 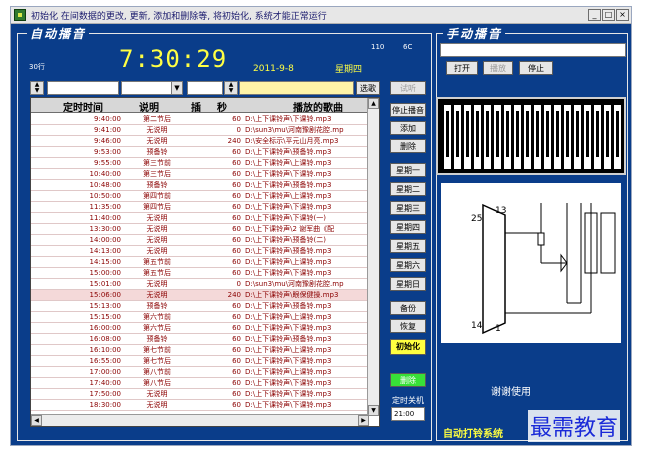 What do you see at coordinates (408, 146) in the screenshot?
I see `delete-button: 删除` at bounding box center [408, 146].